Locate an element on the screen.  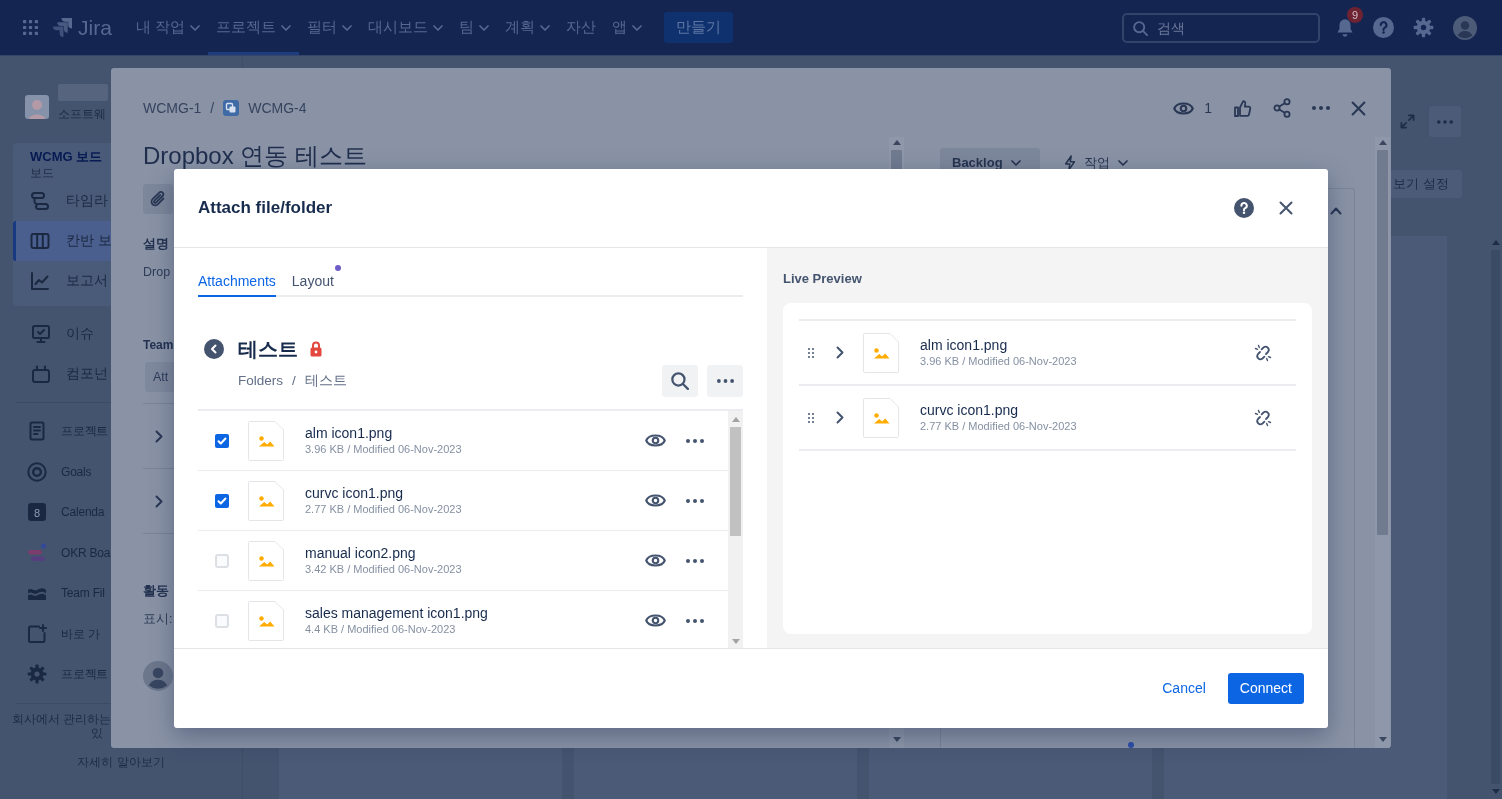
nav-menu-item: 필터 is located at coordinates (329, 27).